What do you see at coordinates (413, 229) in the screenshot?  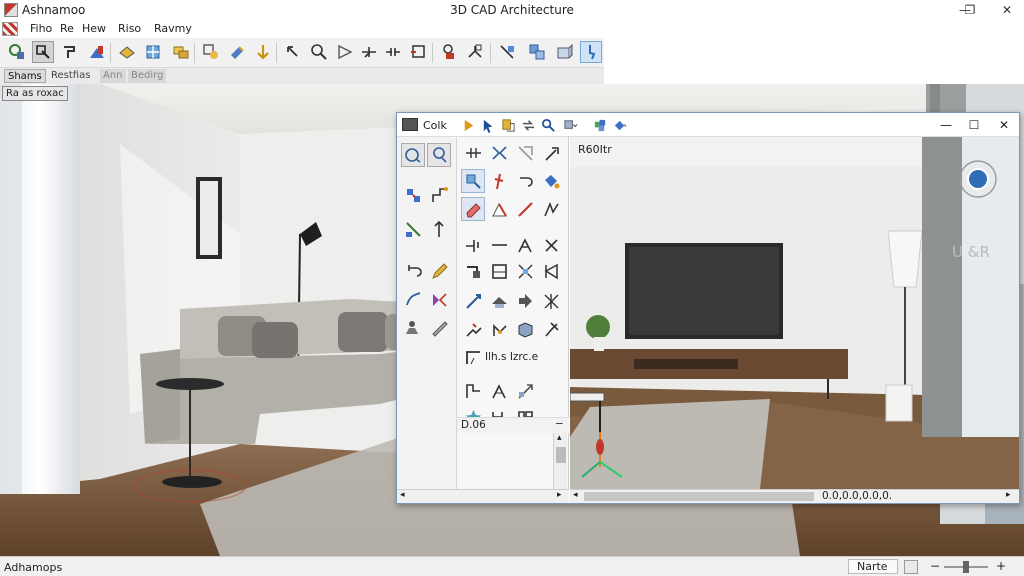 I see `join-icon` at bounding box center [413, 229].